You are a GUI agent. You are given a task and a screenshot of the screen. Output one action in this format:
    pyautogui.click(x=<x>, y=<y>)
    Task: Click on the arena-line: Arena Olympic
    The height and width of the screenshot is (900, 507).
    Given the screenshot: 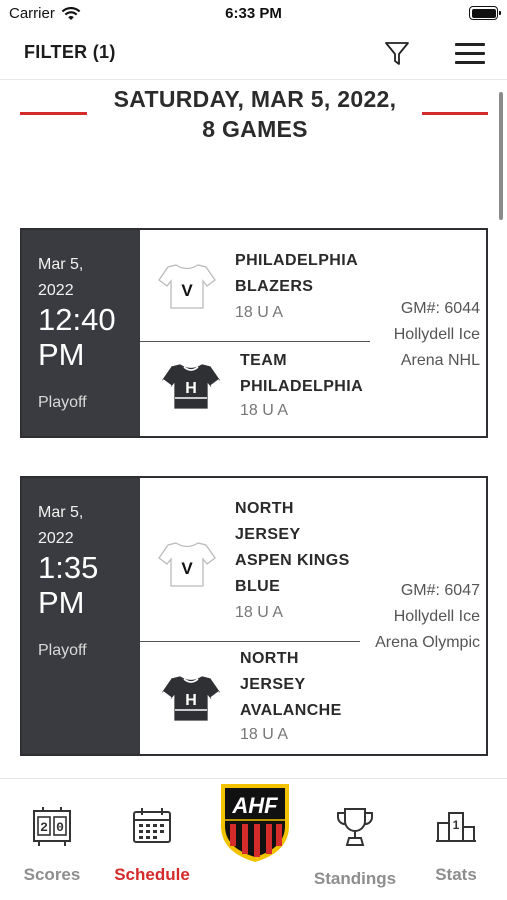 What is the action you would take?
    pyautogui.click(x=427, y=642)
    